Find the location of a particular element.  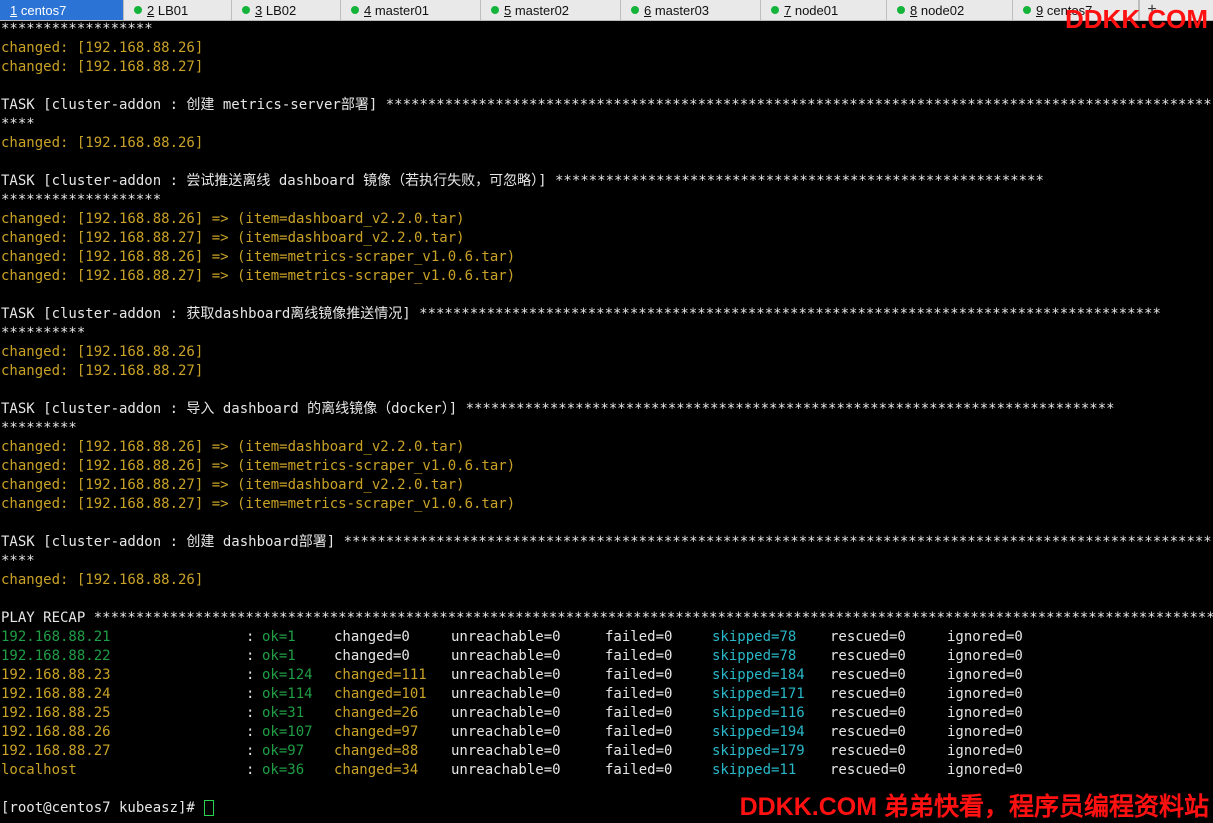

tab-label: 6 master03 is located at coordinates (676, 10).